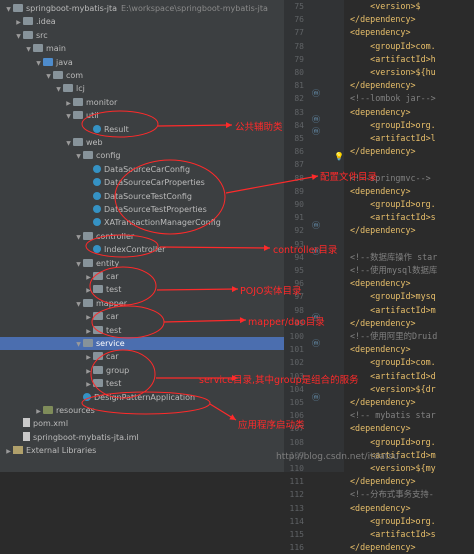 The height and width of the screenshot is (554, 474). I want to click on line-number: 112, so click(296, 495).